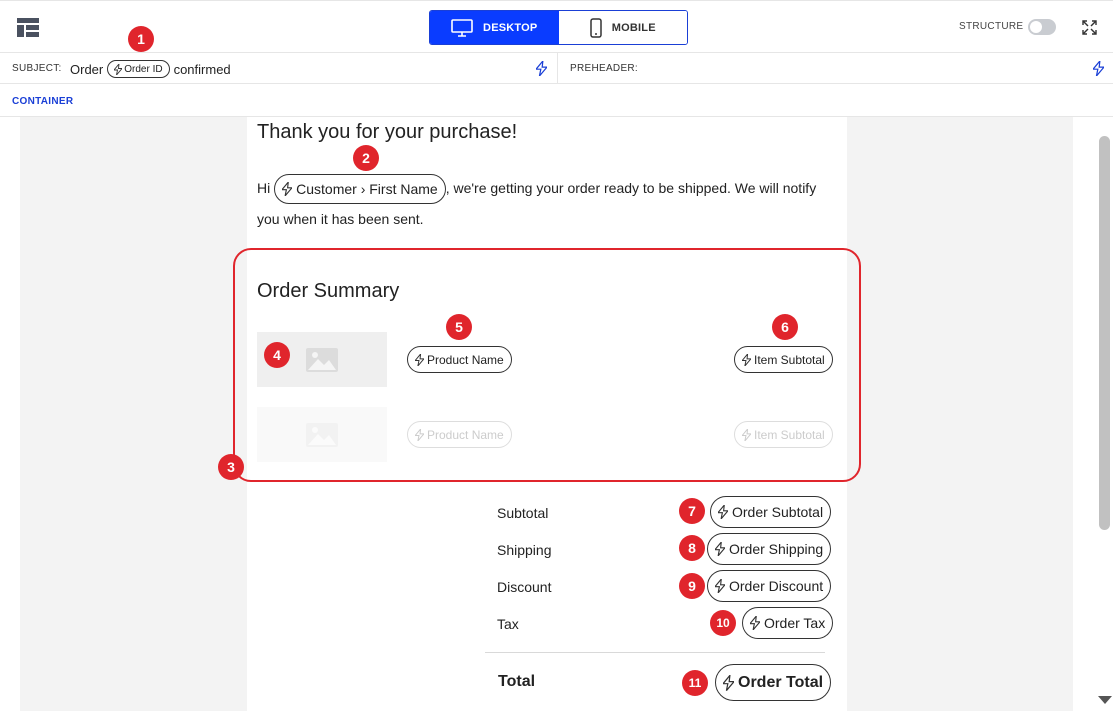 Image resolution: width=1113 pixels, height=711 pixels. What do you see at coordinates (264, 188) in the screenshot?
I see `greeting: Hi` at bounding box center [264, 188].